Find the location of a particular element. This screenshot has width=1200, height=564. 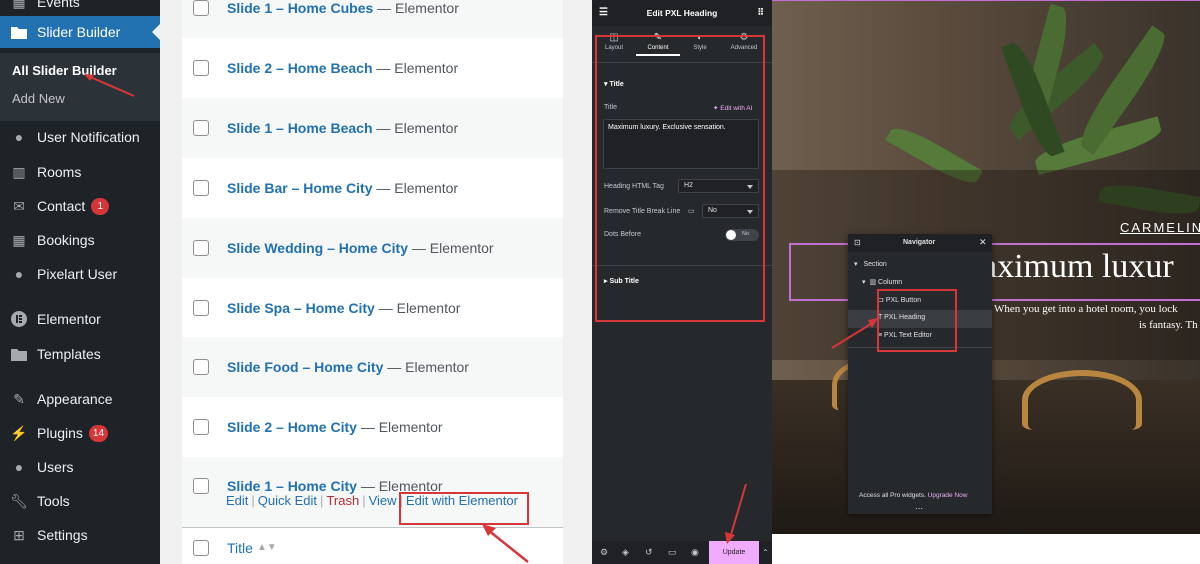

brand-label: CARMELINA is located at coordinates (1160, 227).